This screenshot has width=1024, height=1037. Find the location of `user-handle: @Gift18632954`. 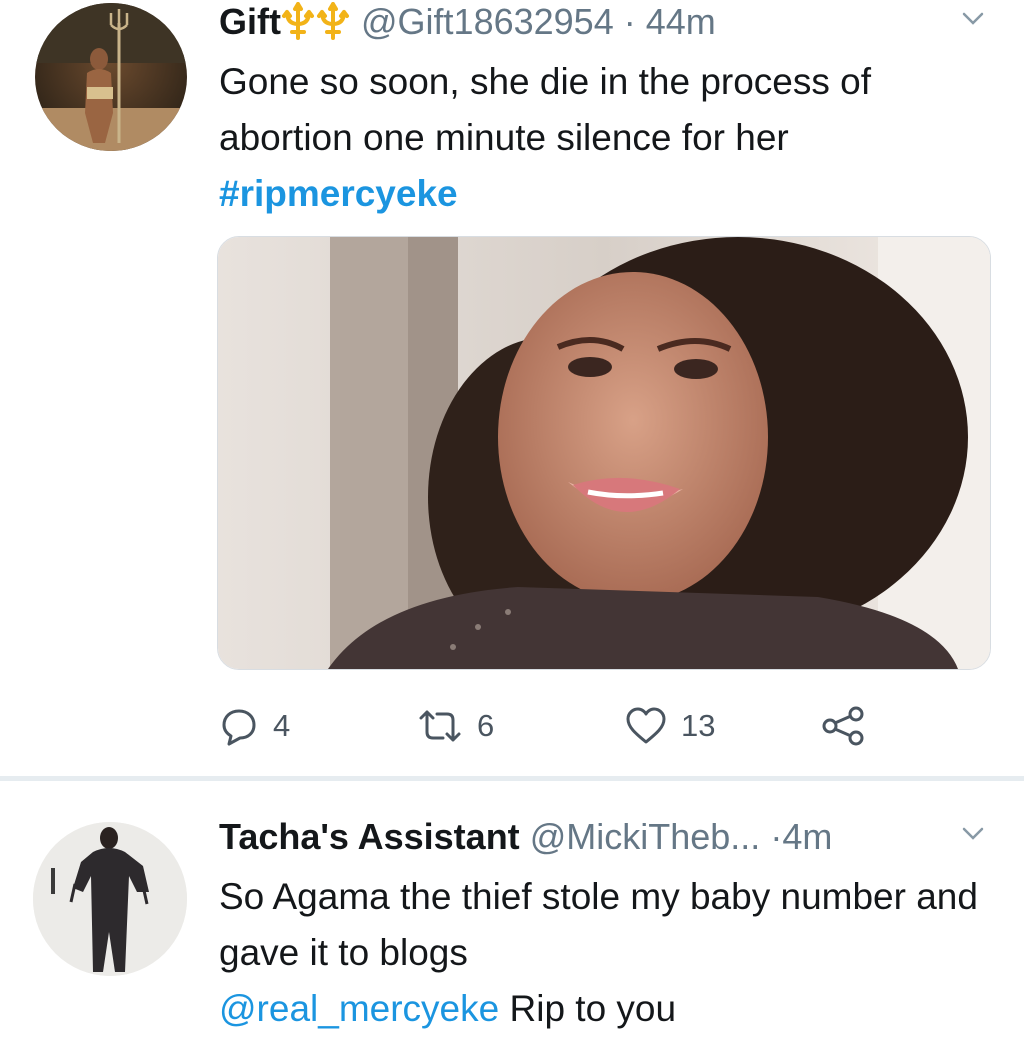

user-handle: @Gift18632954 is located at coordinates (487, 21).